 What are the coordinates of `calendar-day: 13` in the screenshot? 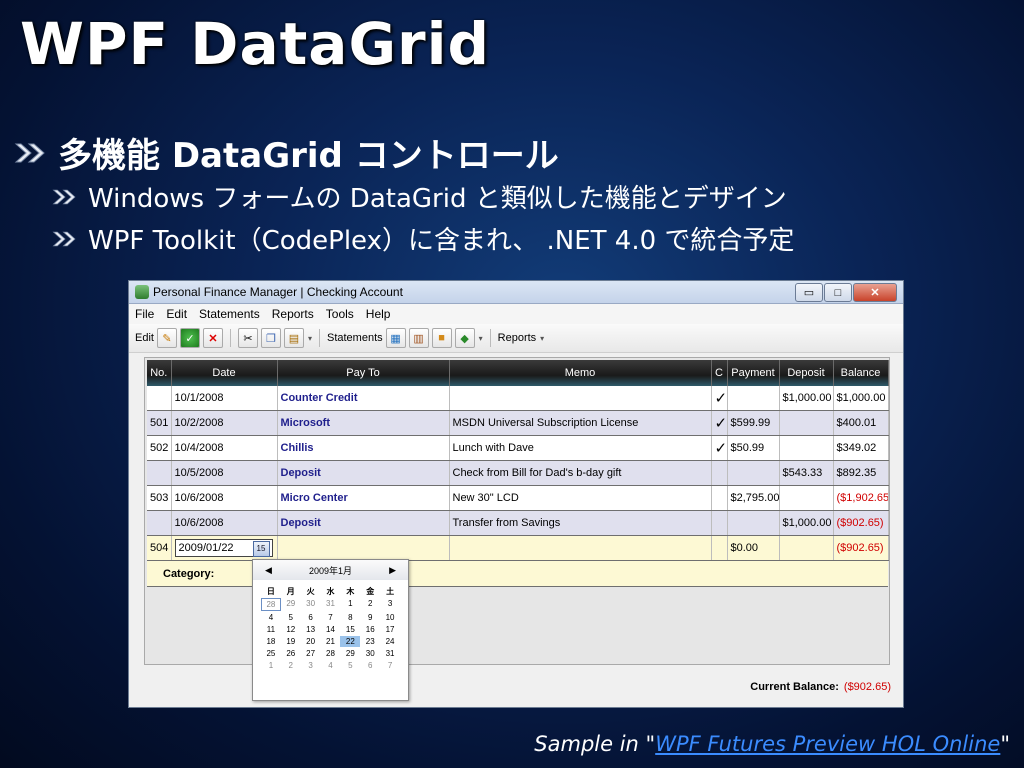 It's located at (311, 629).